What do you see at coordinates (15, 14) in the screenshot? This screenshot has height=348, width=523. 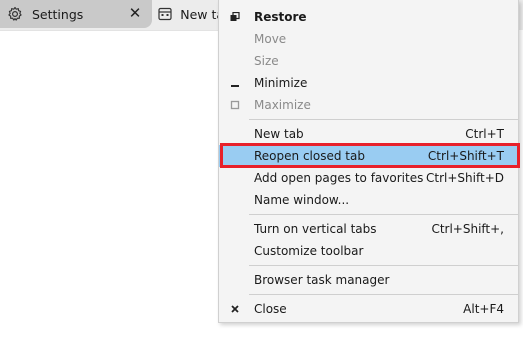 I see `gear-icon` at bounding box center [15, 14].